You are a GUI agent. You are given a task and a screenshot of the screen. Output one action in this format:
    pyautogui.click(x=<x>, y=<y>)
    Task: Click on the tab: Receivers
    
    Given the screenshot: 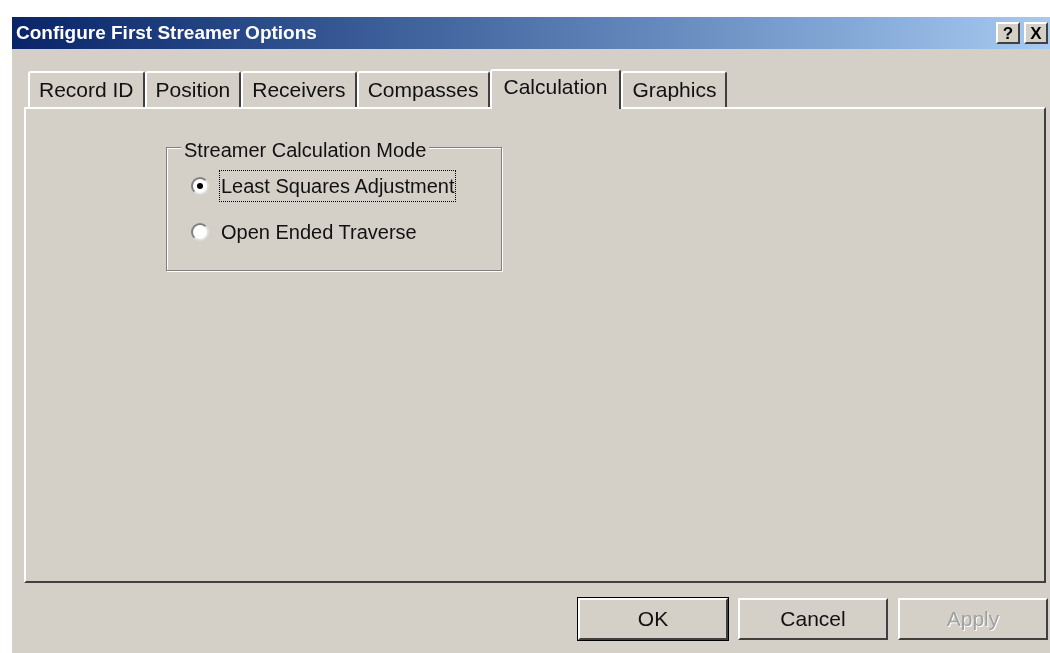 What is the action you would take?
    pyautogui.click(x=299, y=89)
    